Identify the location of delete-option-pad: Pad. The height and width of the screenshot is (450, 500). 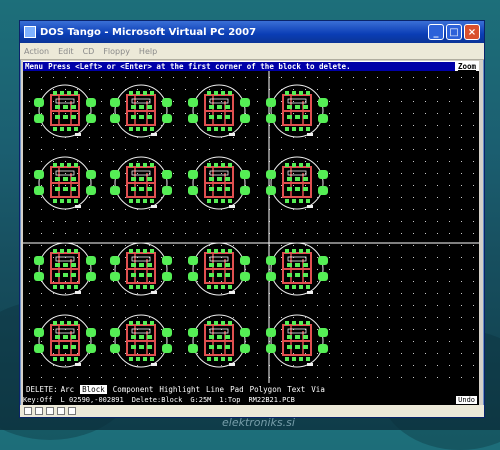
(237, 389).